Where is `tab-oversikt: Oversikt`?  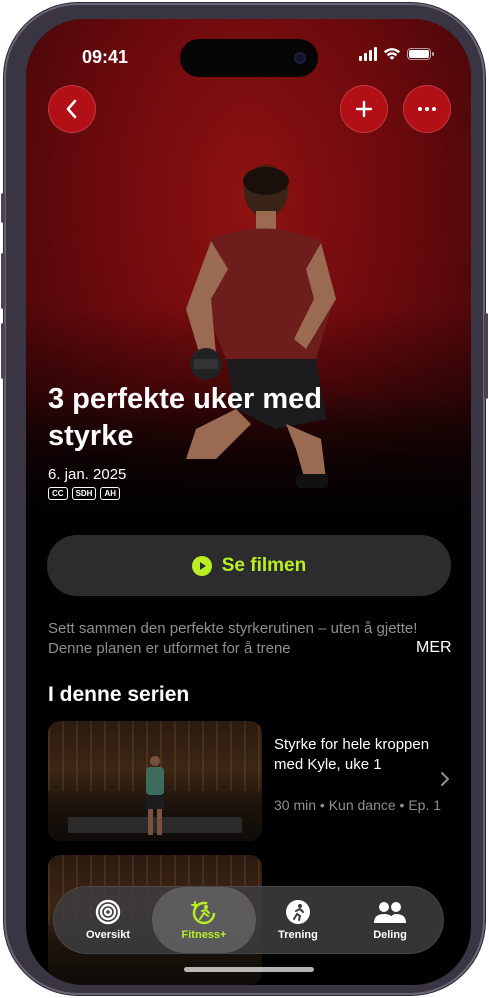 tab-oversikt: Oversikt is located at coordinates (108, 920).